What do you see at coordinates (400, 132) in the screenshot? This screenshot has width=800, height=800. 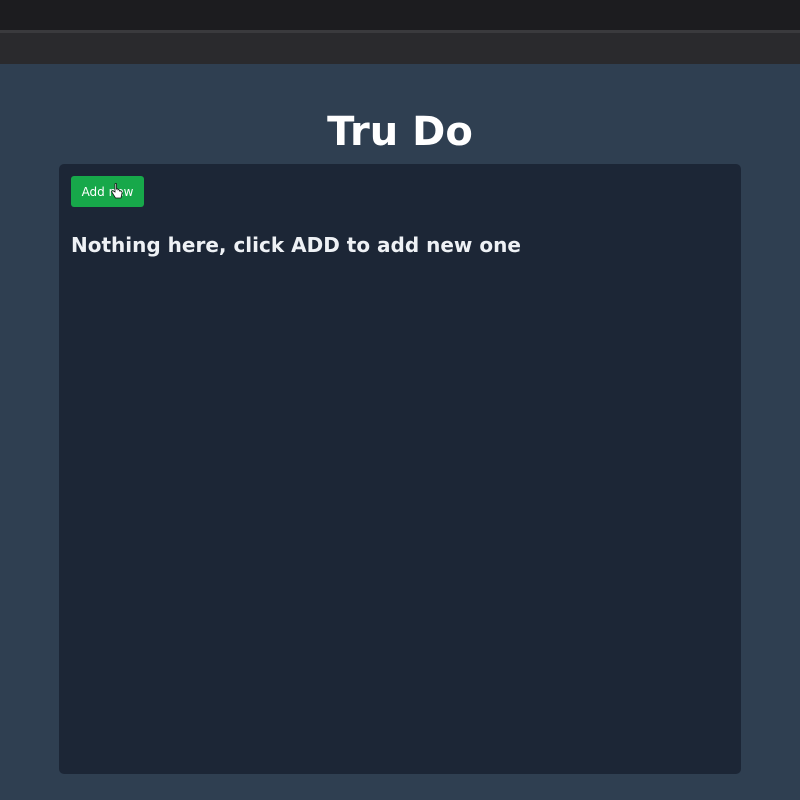 I see `page-title: Tru Do` at bounding box center [400, 132].